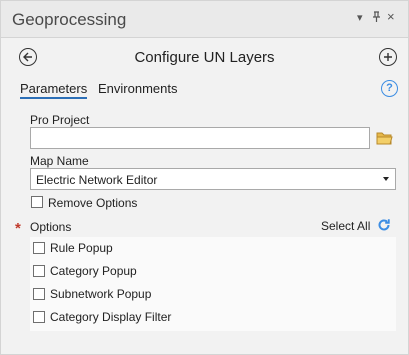 The image size is (409, 355). What do you see at coordinates (200, 138) in the screenshot?
I see `pro-project-input` at bounding box center [200, 138].